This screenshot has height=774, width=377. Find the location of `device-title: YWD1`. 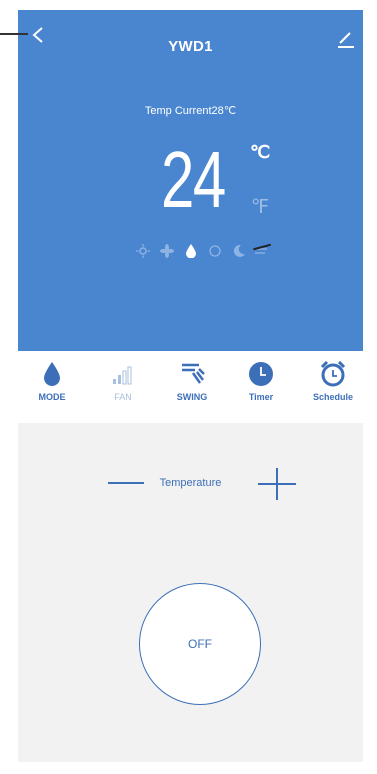

device-title: YWD1 is located at coordinates (190, 46).